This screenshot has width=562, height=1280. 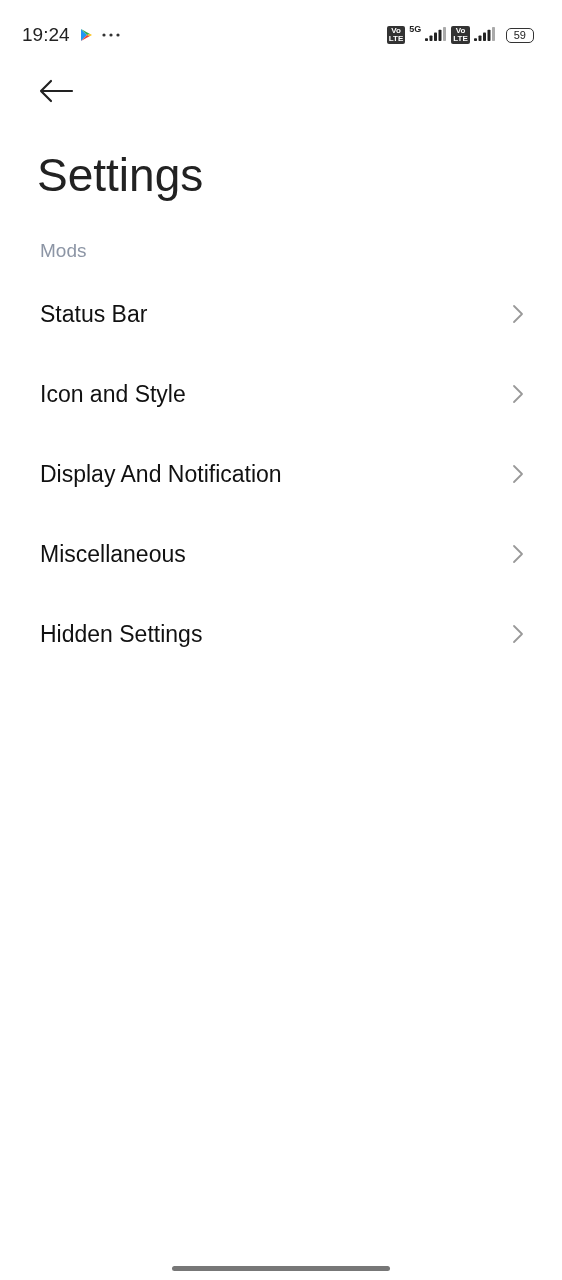 I want to click on settings-item: Icon and Style, so click(x=281, y=394).